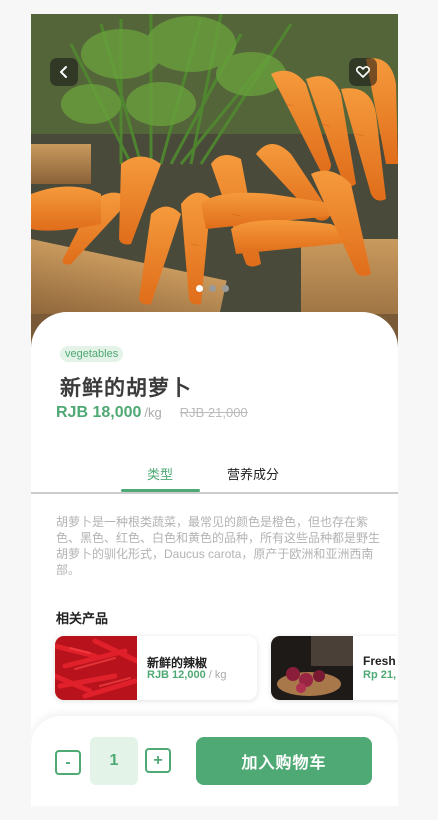 The width and height of the screenshot is (438, 820). I want to click on back-button, so click(64, 72).